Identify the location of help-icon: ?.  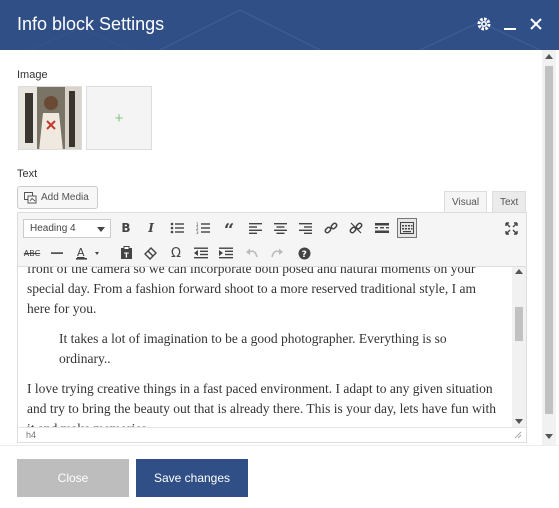
(304, 253).